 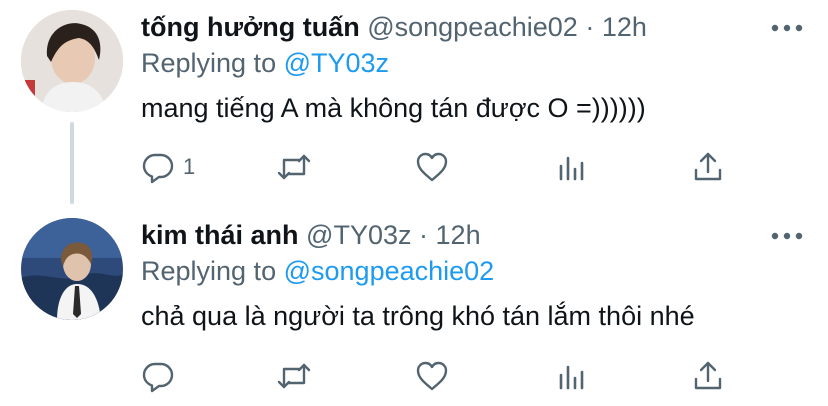 I want to click on replying-to-mention: @TY03z, so click(x=336, y=63).